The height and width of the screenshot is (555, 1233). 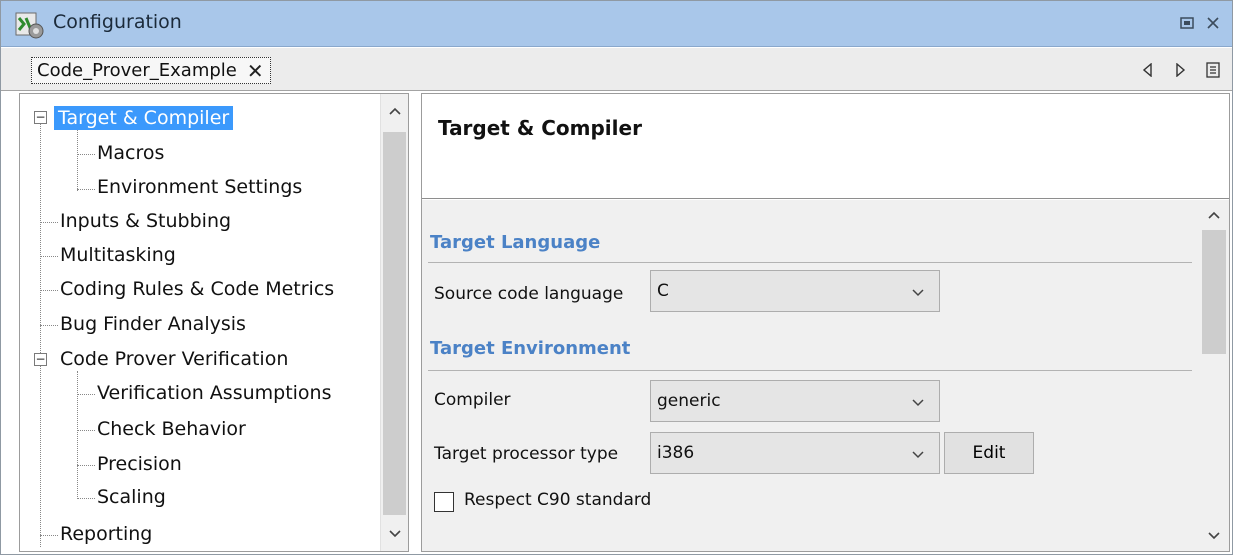 I want to click on tab-code-prover-example: Code_Prover_Example ✕, so click(x=151, y=70).